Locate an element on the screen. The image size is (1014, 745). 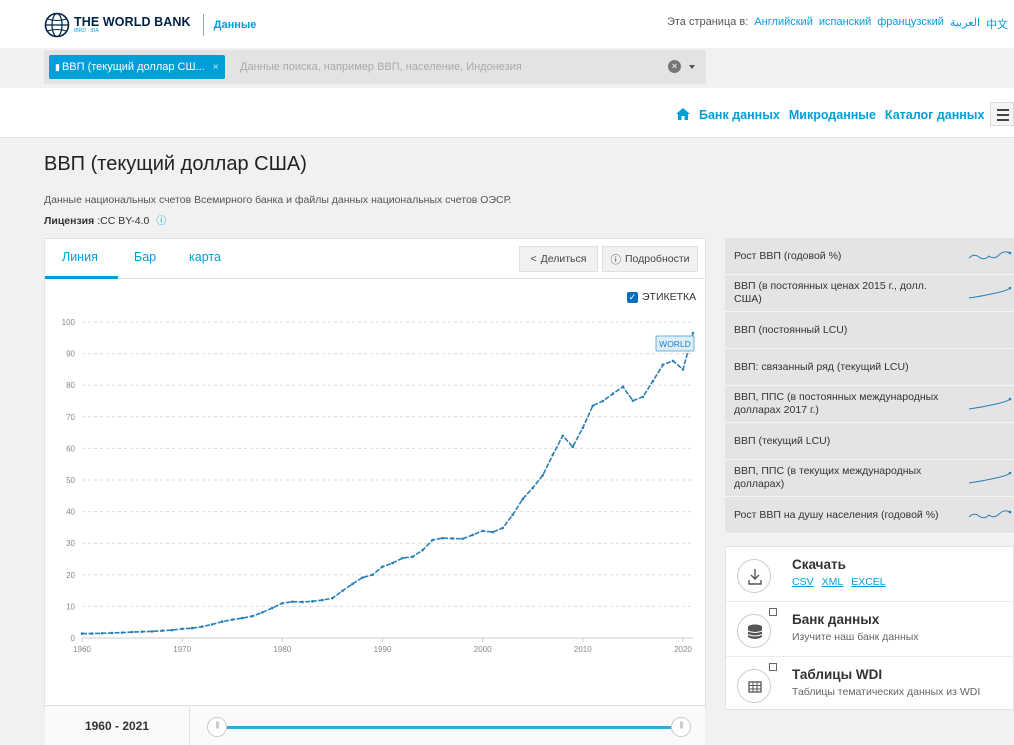
range-track is located at coordinates (451, 727).